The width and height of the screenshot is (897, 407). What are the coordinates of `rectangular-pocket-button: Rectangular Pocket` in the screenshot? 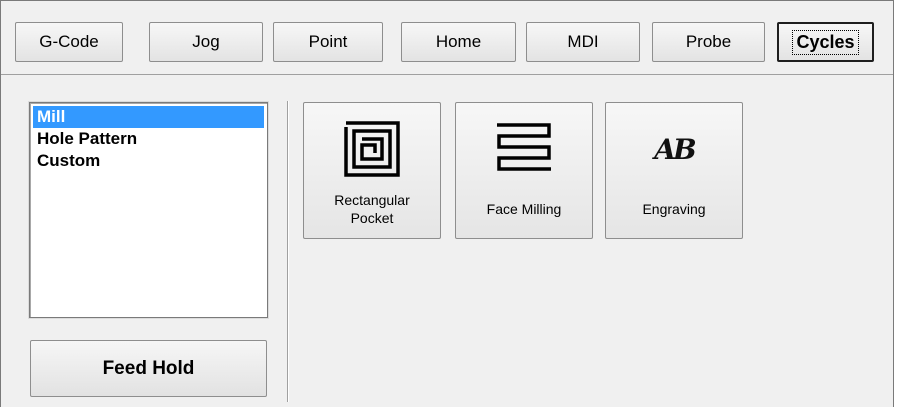 It's located at (372, 170).